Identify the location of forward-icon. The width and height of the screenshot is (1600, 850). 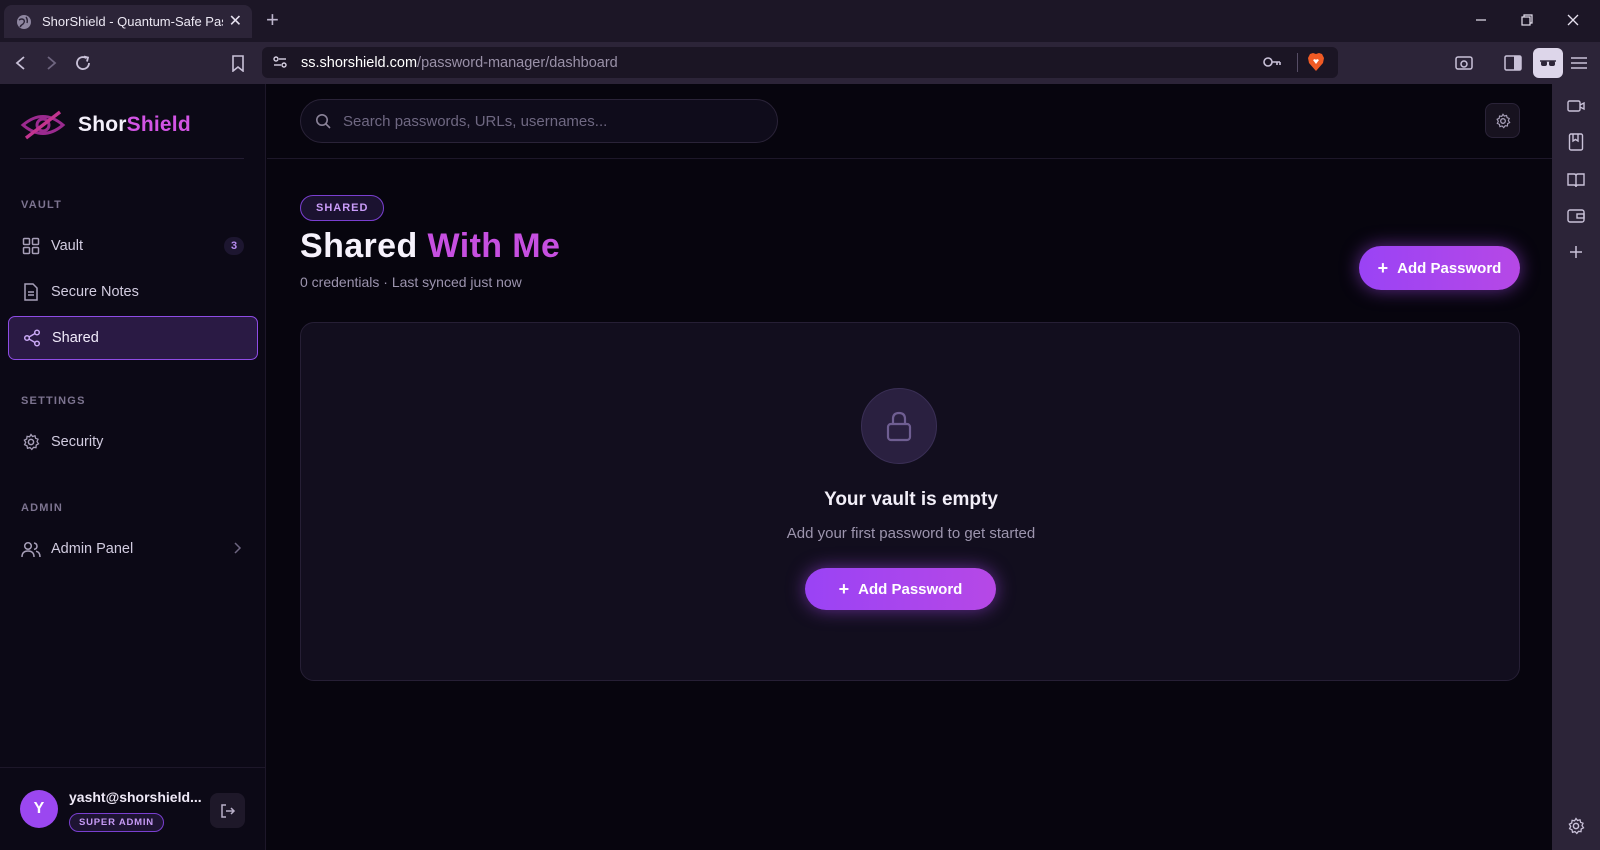
(51, 63).